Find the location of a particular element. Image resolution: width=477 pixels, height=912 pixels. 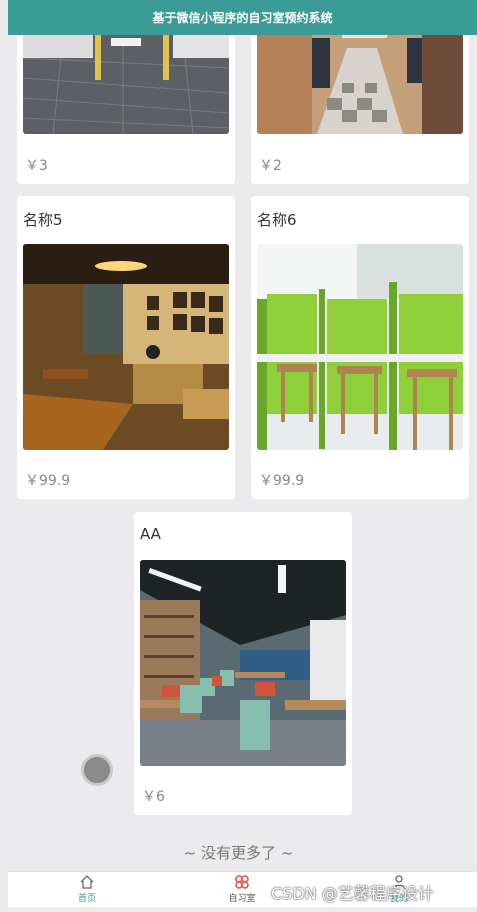

page-title: 基于微信小程序的自习室预约系统 is located at coordinates (242, 18).